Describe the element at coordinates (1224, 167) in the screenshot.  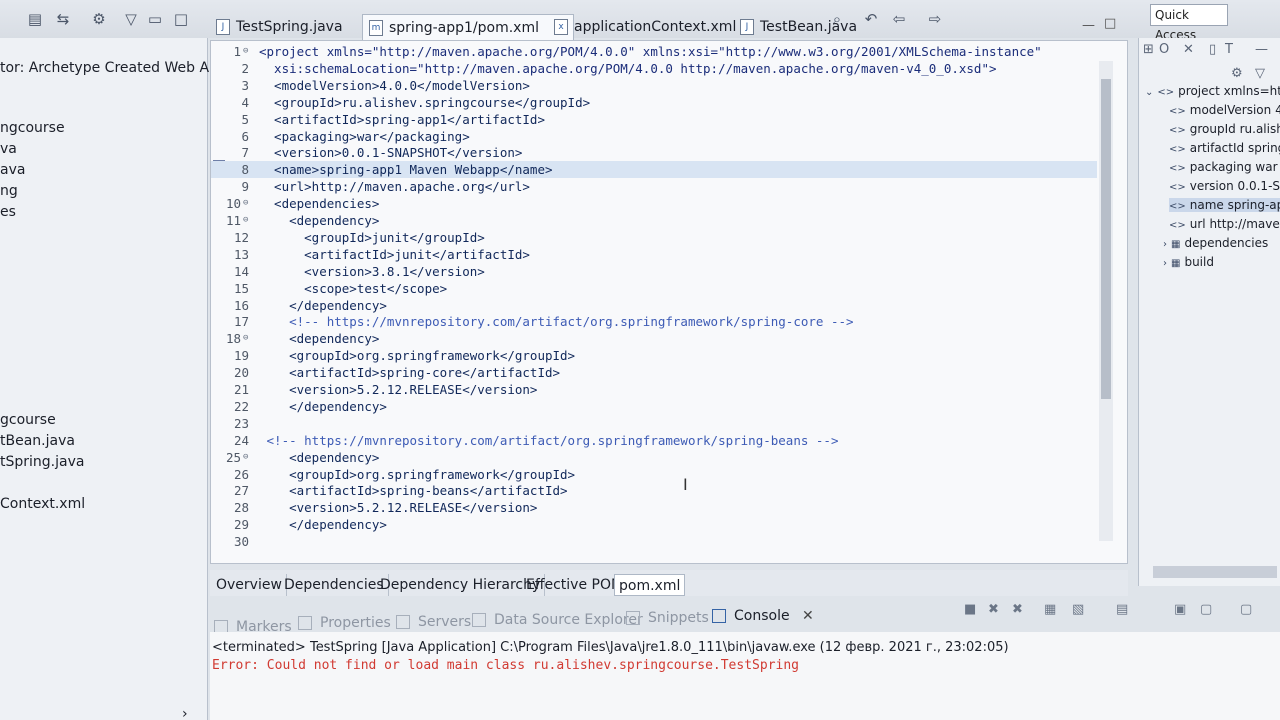
I see `outline-item: <> packaging war` at that location.